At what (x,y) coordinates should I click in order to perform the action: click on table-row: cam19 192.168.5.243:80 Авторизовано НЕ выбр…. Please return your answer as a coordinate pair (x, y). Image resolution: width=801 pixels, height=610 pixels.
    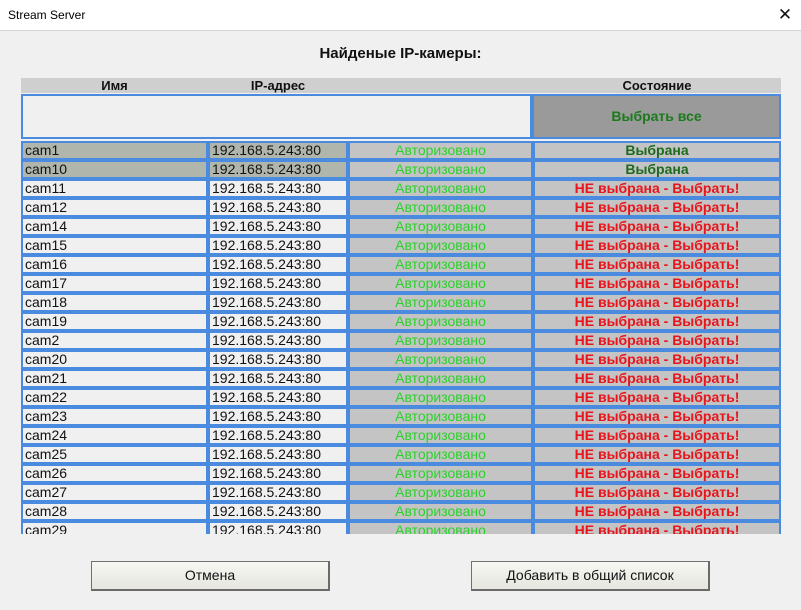
    Looking at the image, I should click on (401, 321).